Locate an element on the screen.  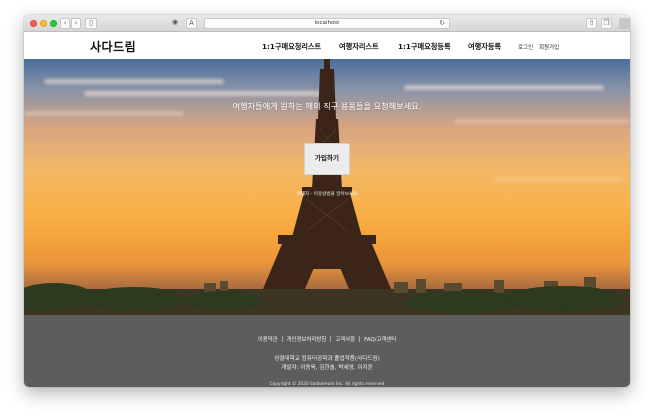
privacy-link: 개인정보처리방침 is located at coordinates (307, 340).